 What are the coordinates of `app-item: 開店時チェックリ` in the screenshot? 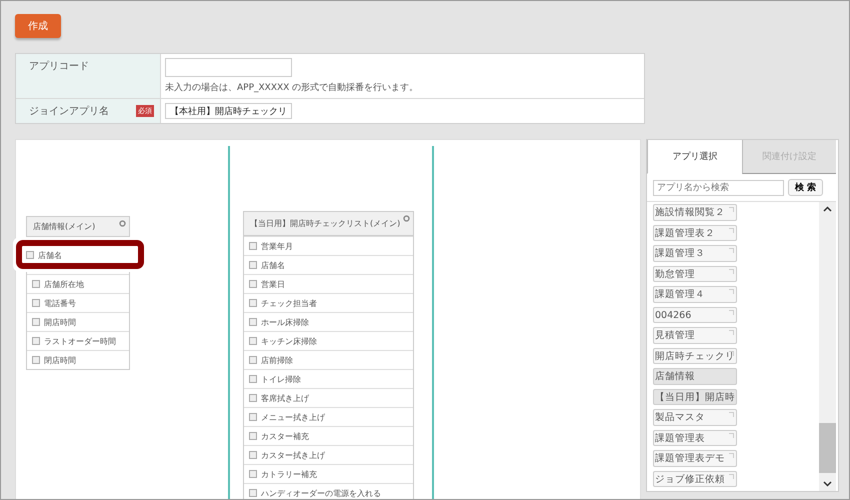 It's located at (695, 356).